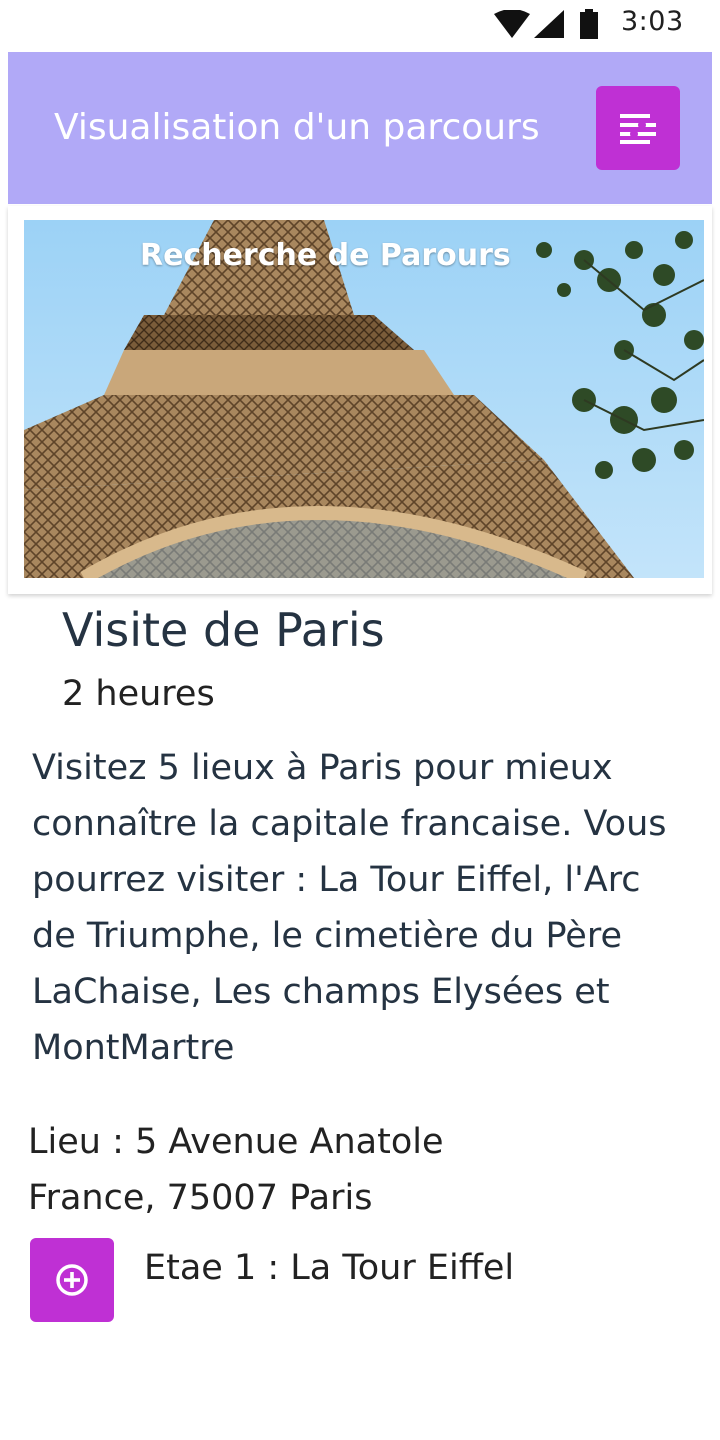 The image size is (720, 1440). Describe the element at coordinates (329, 1268) in the screenshot. I see `step-label: Etae 1 : La Tour Eiffel` at that location.